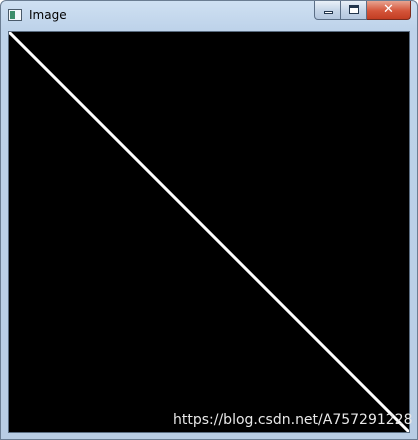  What do you see at coordinates (15, 15) in the screenshot?
I see `app-window-icon` at bounding box center [15, 15].